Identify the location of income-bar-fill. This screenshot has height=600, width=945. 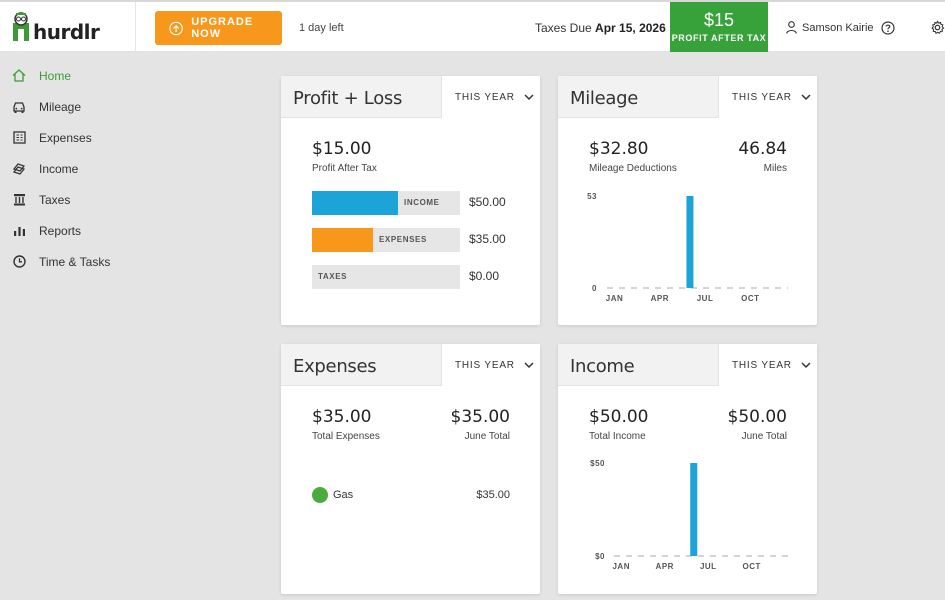
(355, 203).